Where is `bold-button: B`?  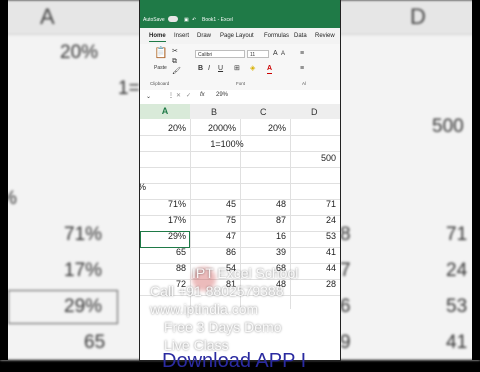
bold-button: B is located at coordinates (200, 69).